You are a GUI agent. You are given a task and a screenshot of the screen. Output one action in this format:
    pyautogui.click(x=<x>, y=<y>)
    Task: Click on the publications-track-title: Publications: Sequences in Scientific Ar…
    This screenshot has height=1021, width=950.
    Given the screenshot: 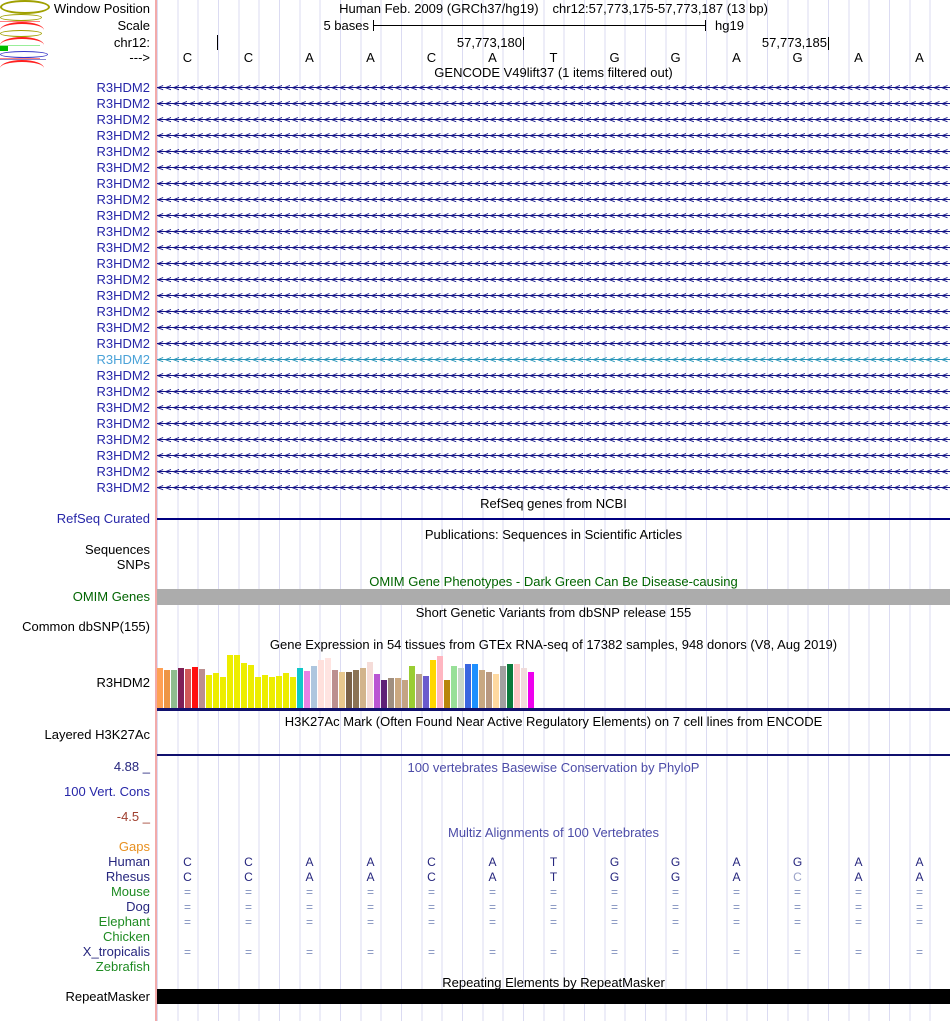 What is the action you would take?
    pyautogui.click(x=553, y=534)
    